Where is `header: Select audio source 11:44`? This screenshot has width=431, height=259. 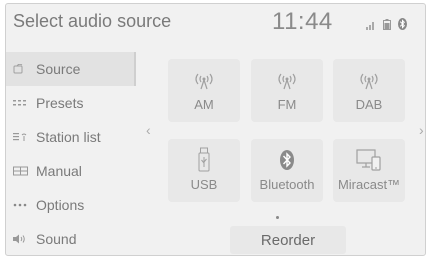 header: Select audio source 11:44 is located at coordinates (215, 23).